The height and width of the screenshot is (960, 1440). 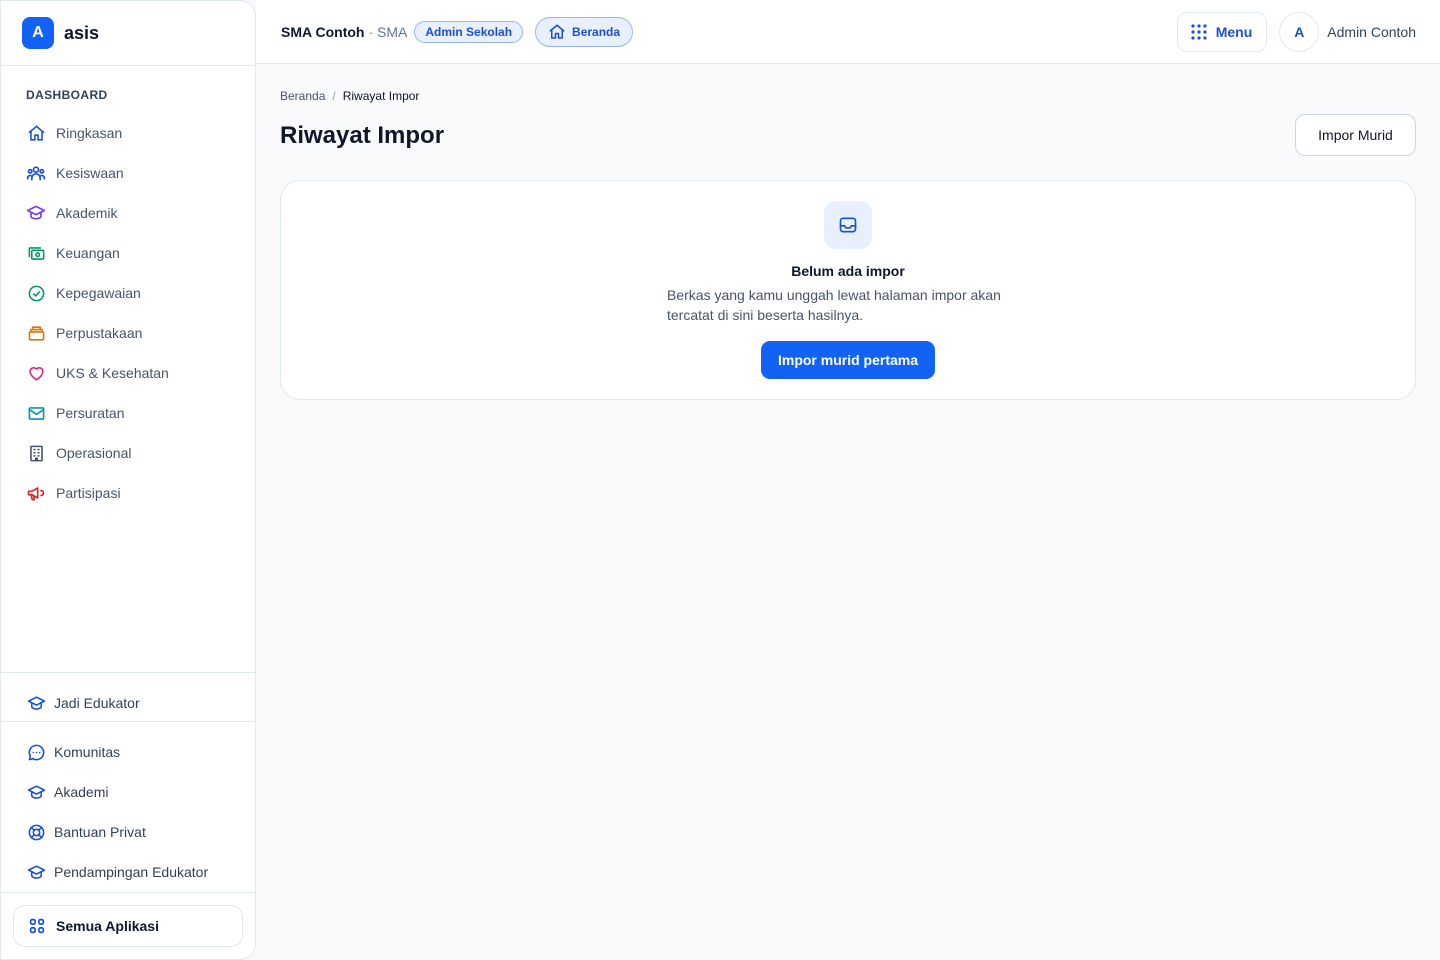 I want to click on sidebar-item-kepegawaian: Kepegawaian, so click(x=128, y=293).